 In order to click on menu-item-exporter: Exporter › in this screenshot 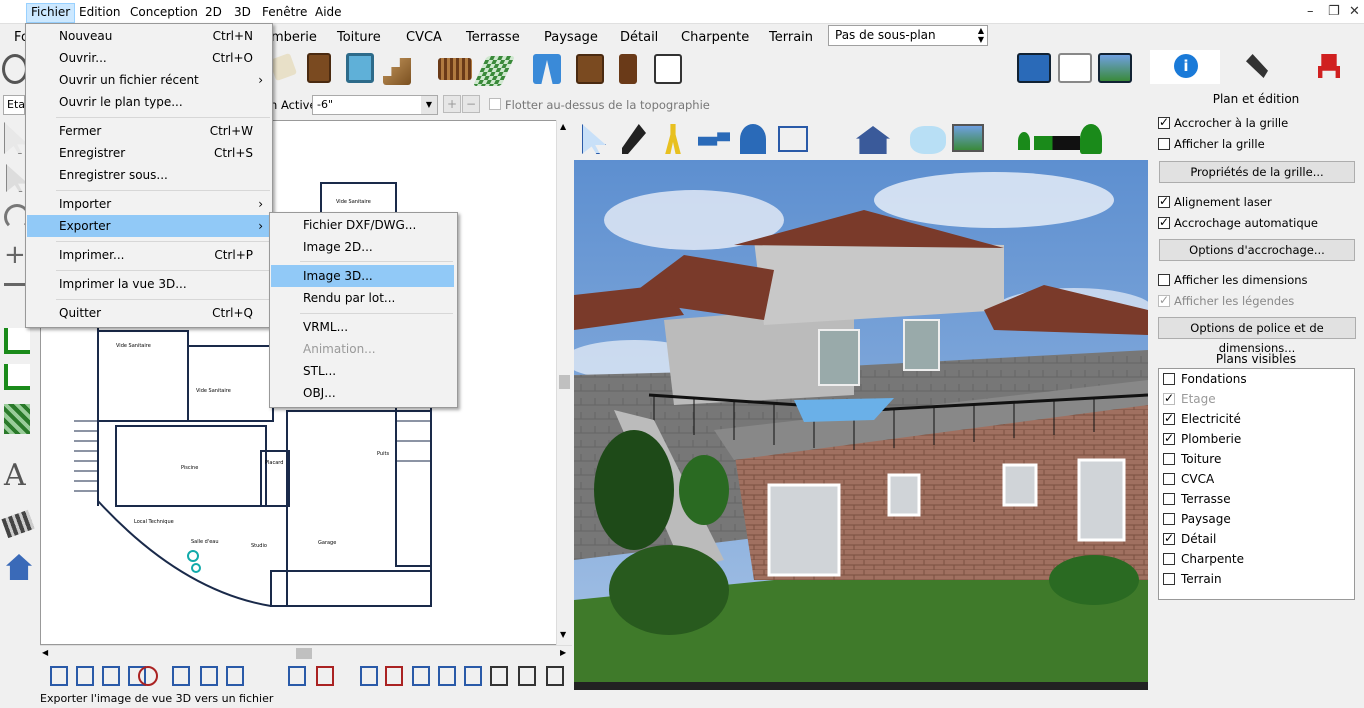, I will do `click(149, 226)`.